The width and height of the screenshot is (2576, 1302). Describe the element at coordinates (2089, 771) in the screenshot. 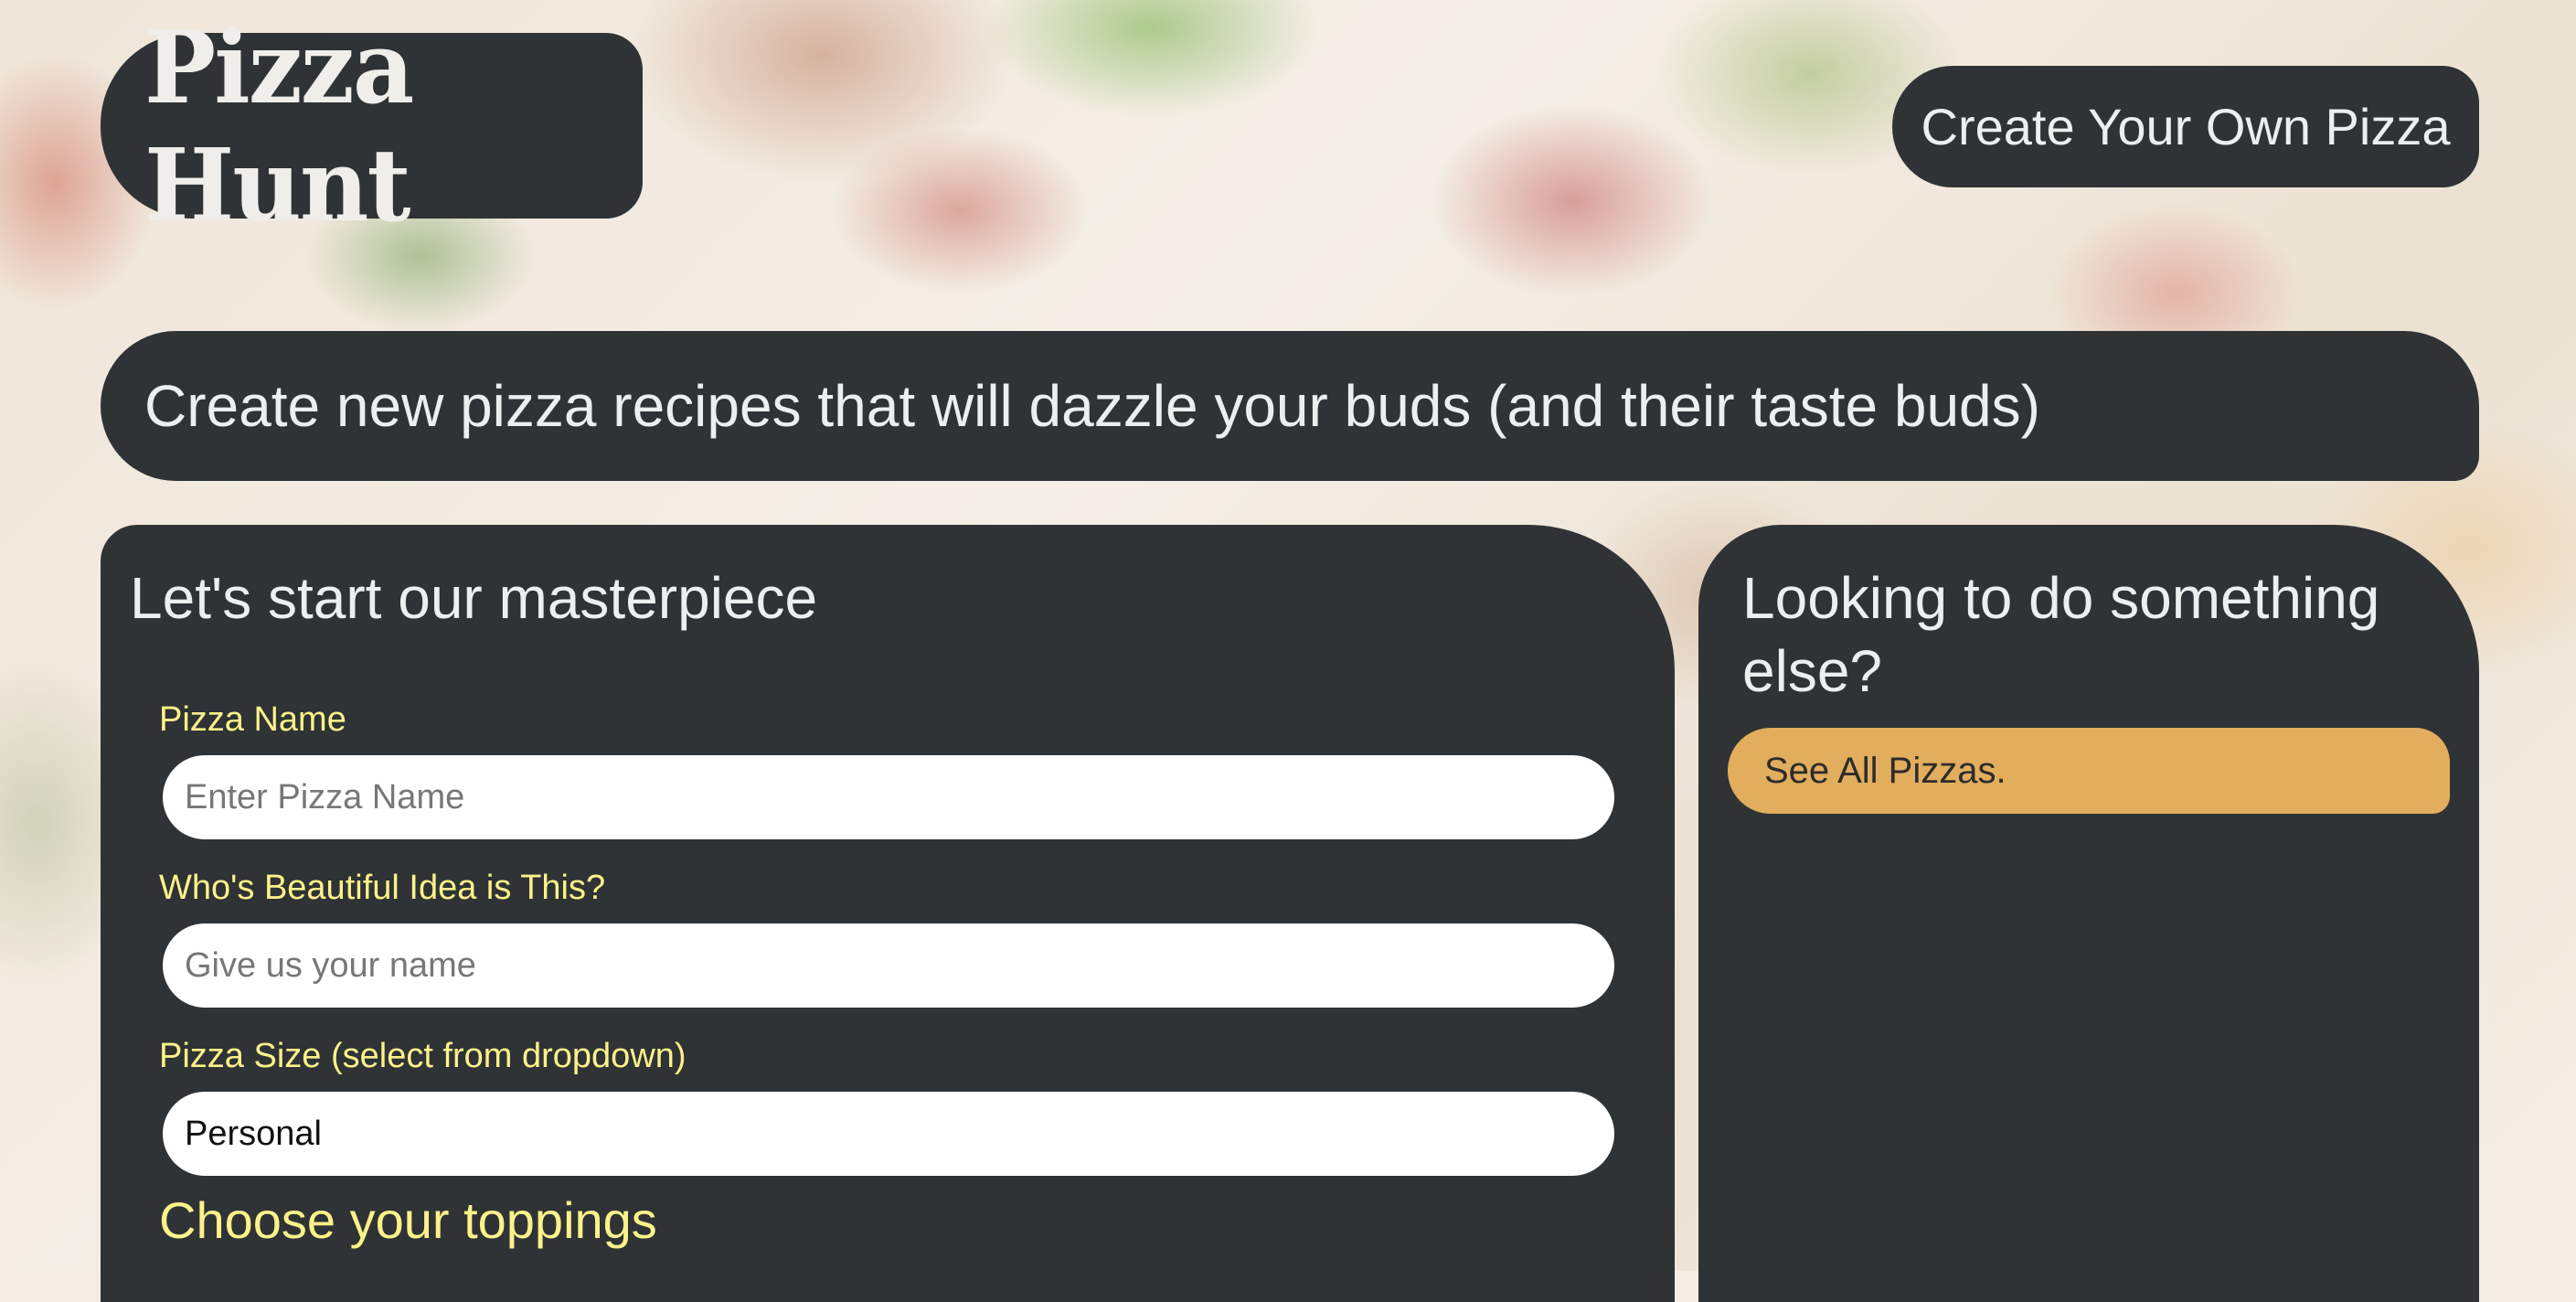

I see `see-all-pizzas-button: See All Pizzas.` at that location.